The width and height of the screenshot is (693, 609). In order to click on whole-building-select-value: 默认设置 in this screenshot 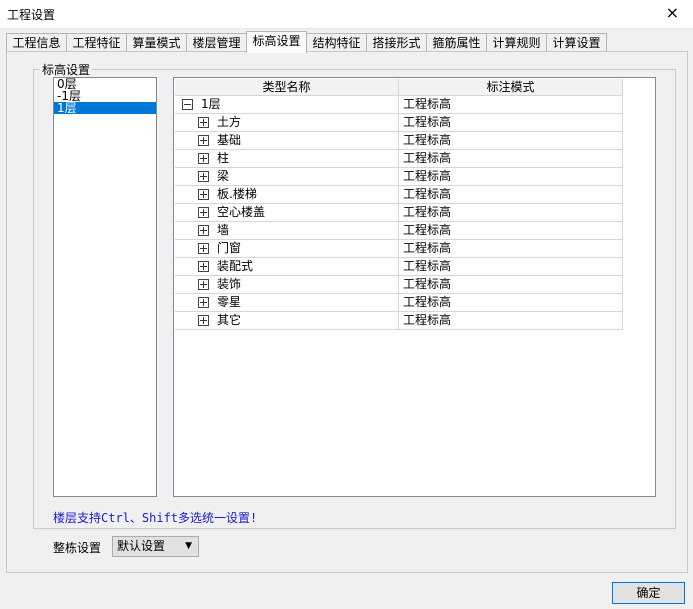, I will do `click(141, 546)`.